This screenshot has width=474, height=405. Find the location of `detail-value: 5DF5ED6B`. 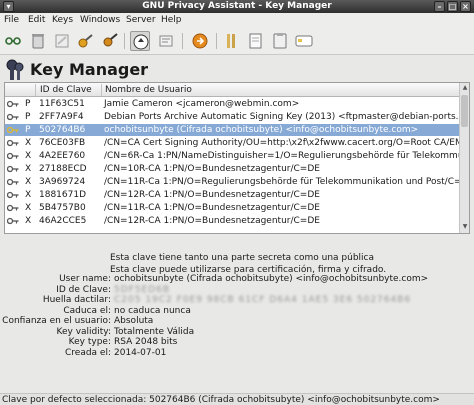

detail-value: 5DF5ED6B is located at coordinates (142, 289).